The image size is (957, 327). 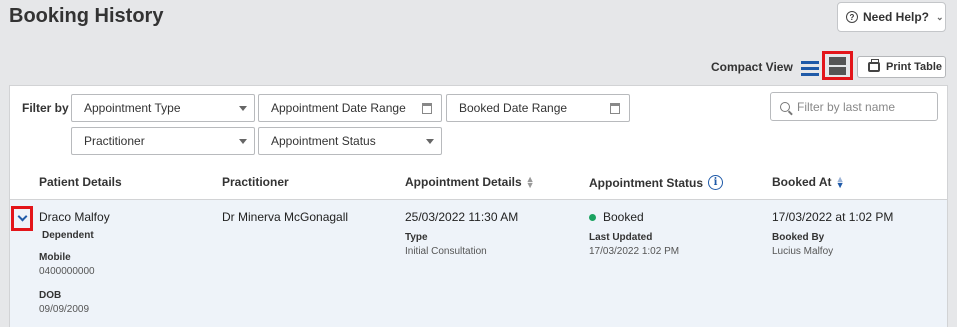 I want to click on question-icon: ?, so click(x=852, y=17).